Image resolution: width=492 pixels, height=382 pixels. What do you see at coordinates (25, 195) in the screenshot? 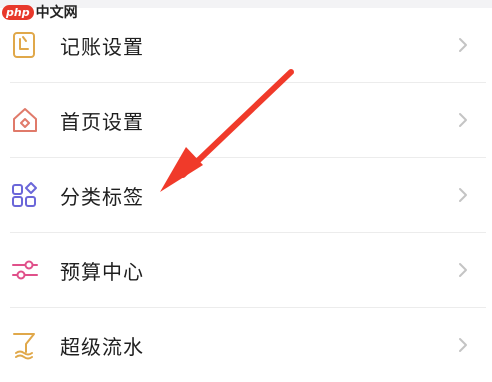
I see `category-icon` at bounding box center [25, 195].